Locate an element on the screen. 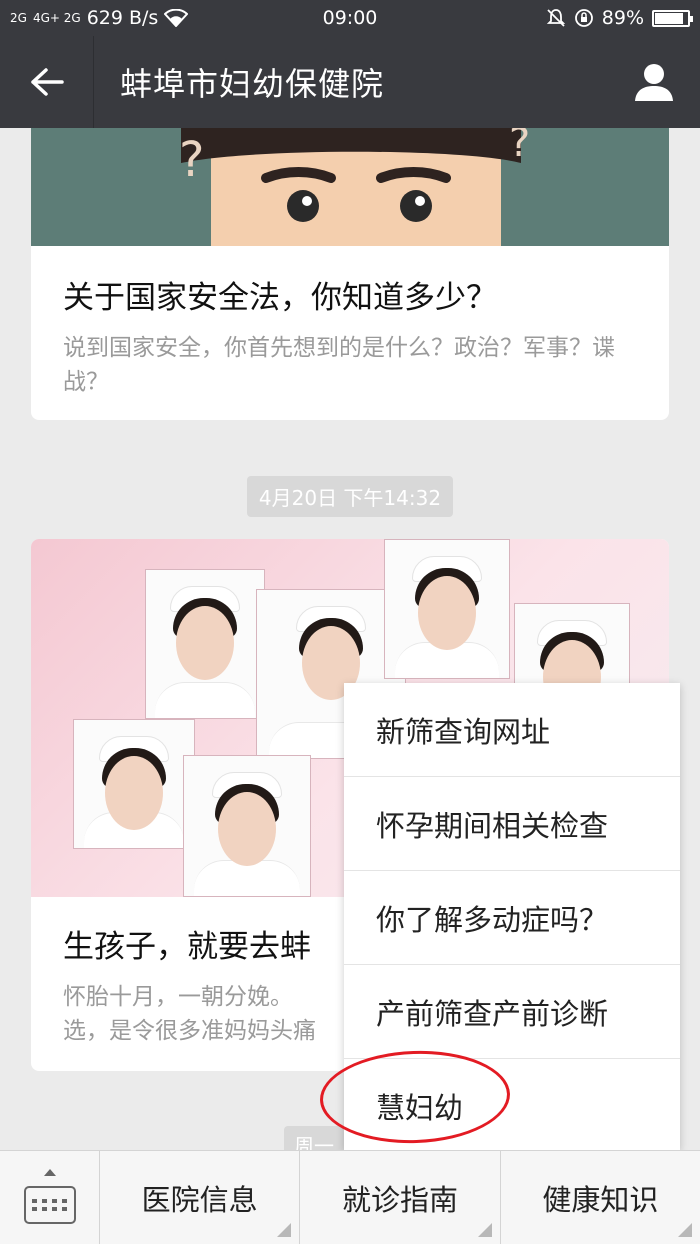  rotation-lock-icon is located at coordinates (583, 18).